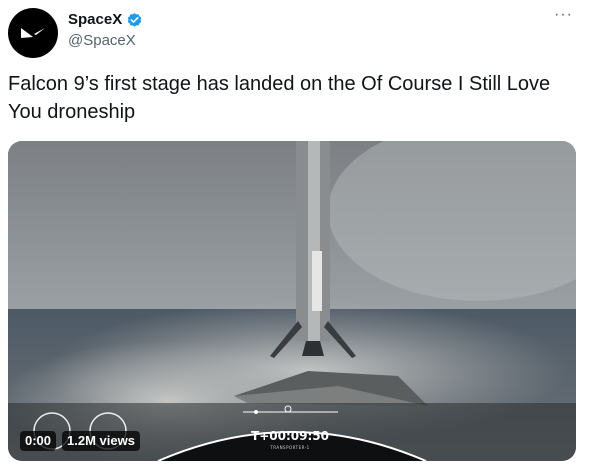  Describe the element at coordinates (134, 19) in the screenshot. I see `verified-badge-icon` at that location.